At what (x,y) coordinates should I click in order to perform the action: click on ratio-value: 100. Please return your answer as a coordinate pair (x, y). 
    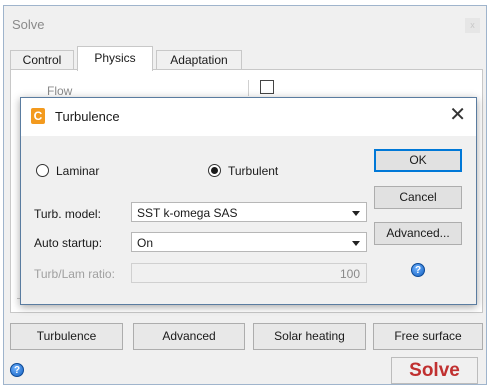
    Looking at the image, I should click on (349, 274).